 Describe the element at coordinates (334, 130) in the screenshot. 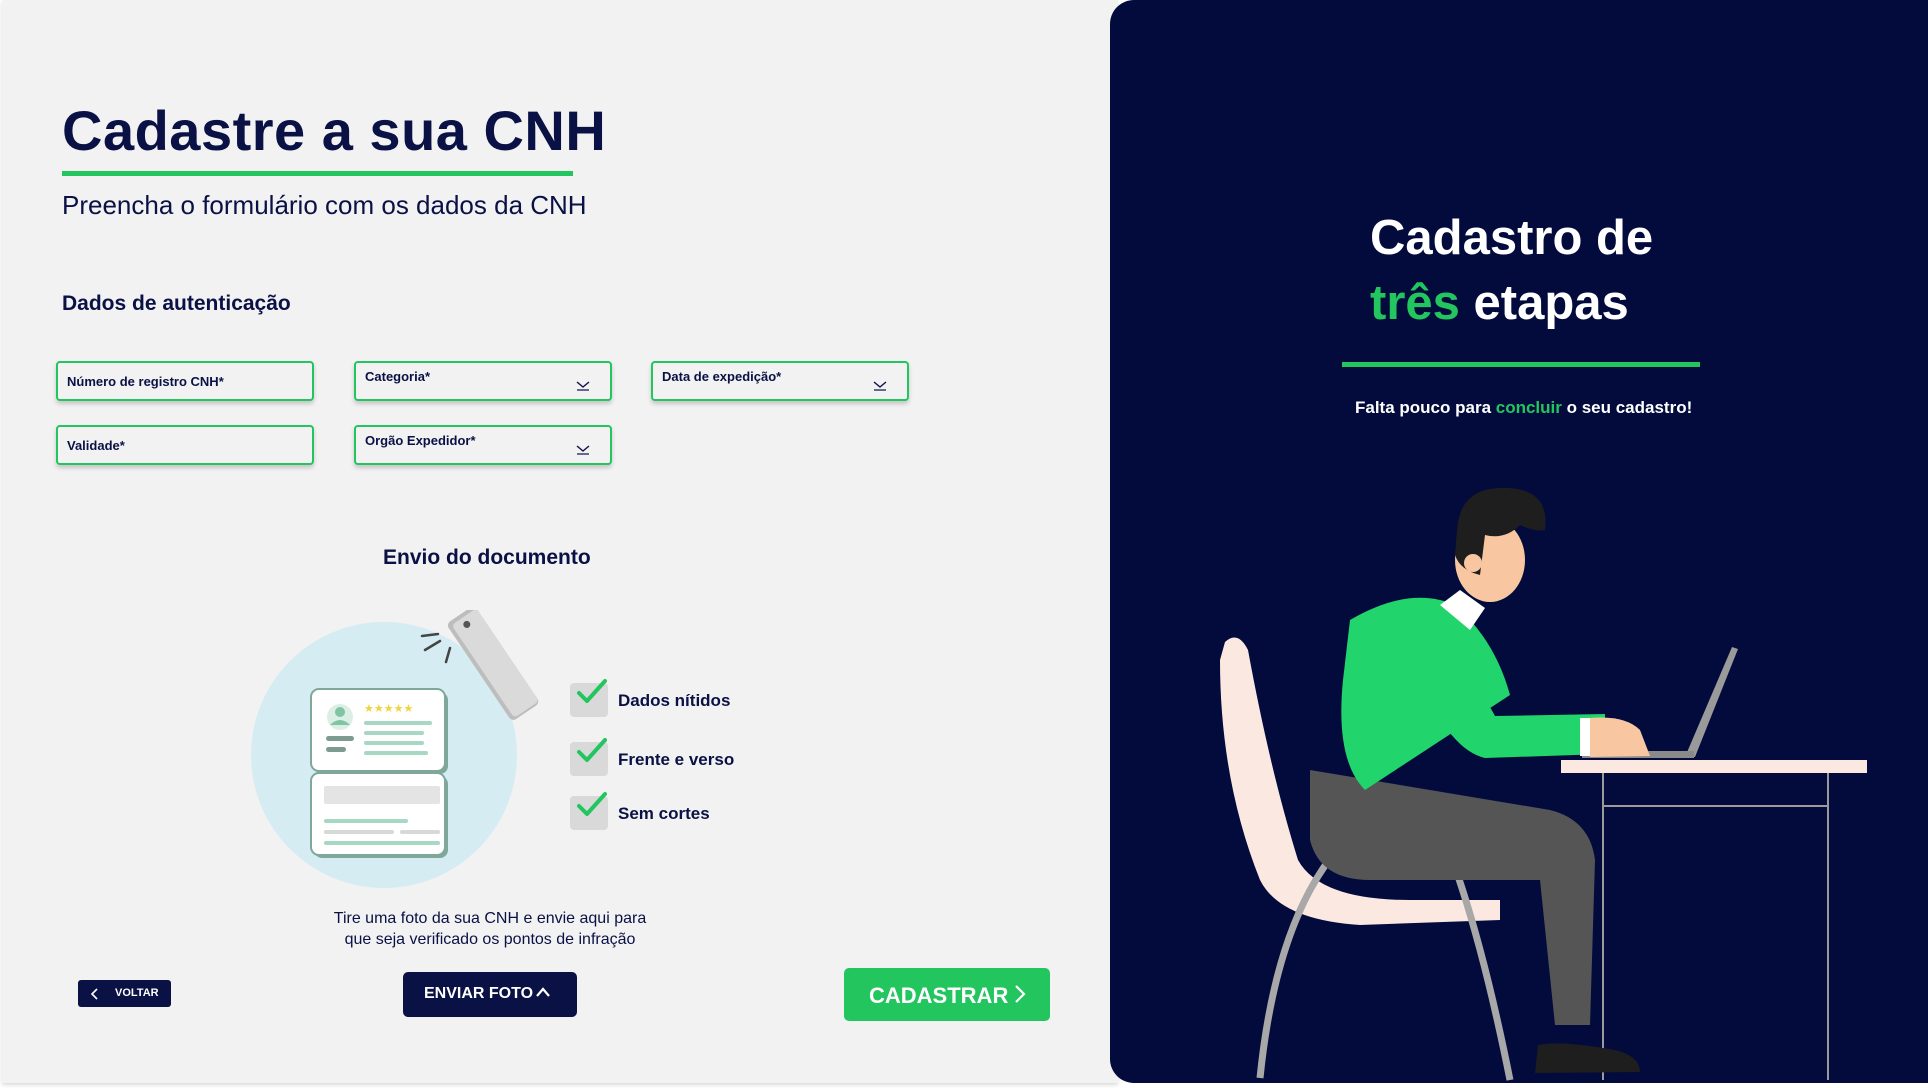

I see `page-title: Cadastre a sua CNH` at that location.